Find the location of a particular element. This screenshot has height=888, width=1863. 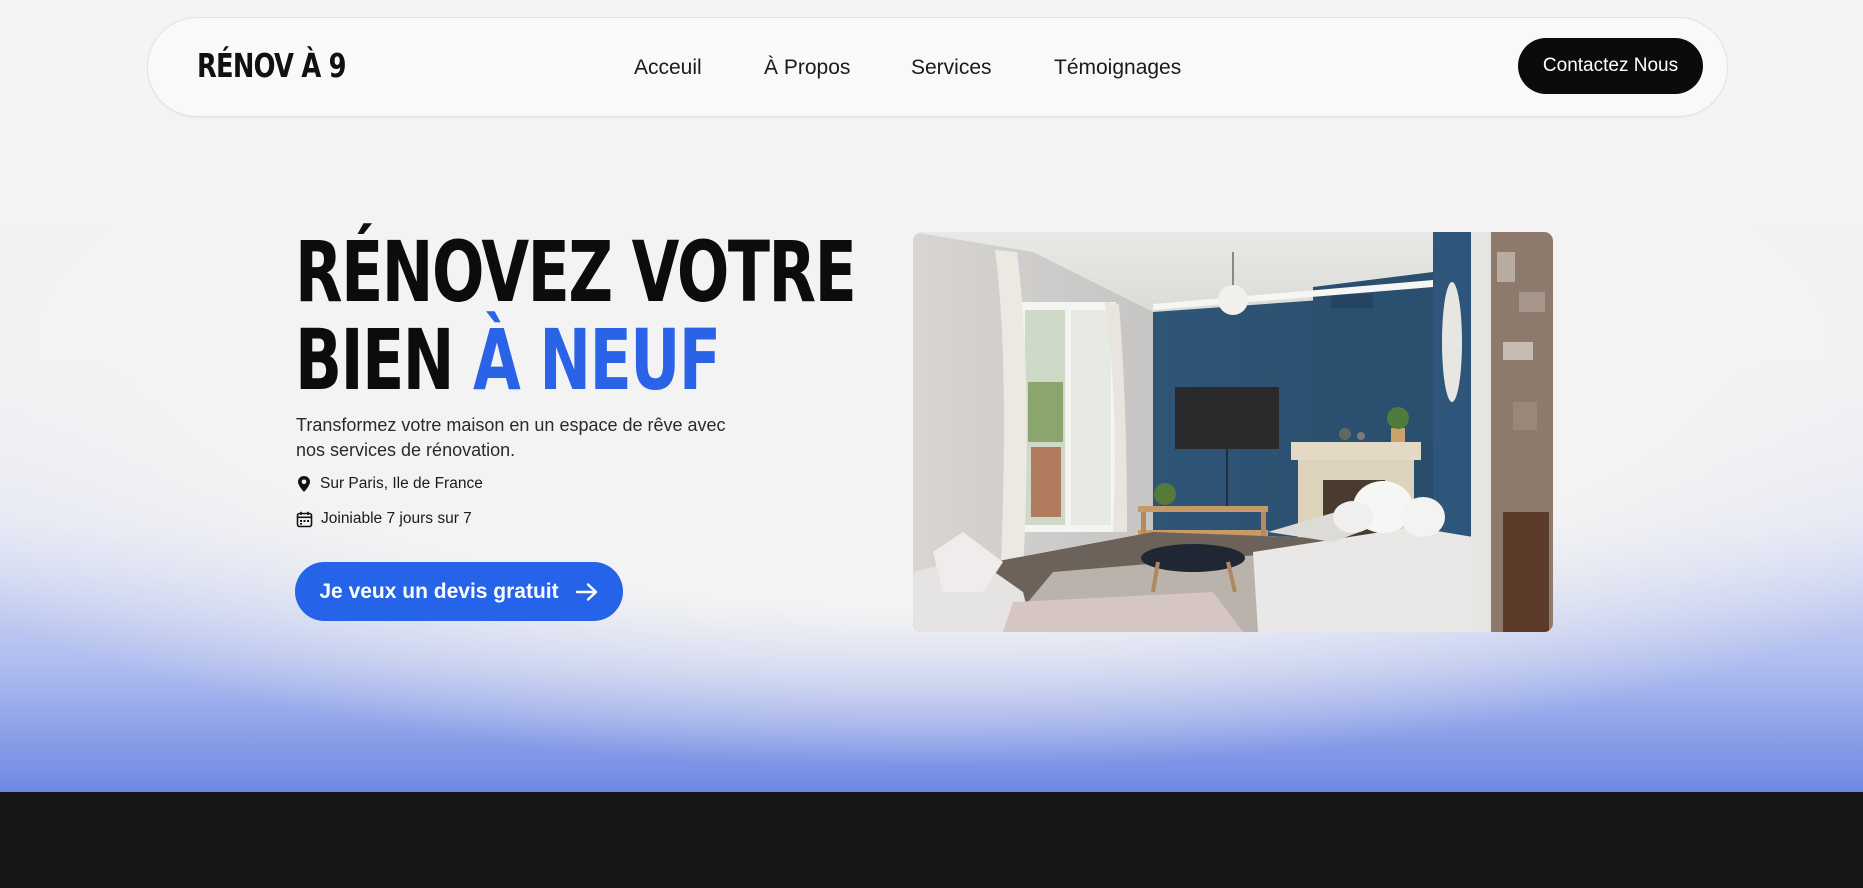

nav-link-services: Services is located at coordinates (951, 67).